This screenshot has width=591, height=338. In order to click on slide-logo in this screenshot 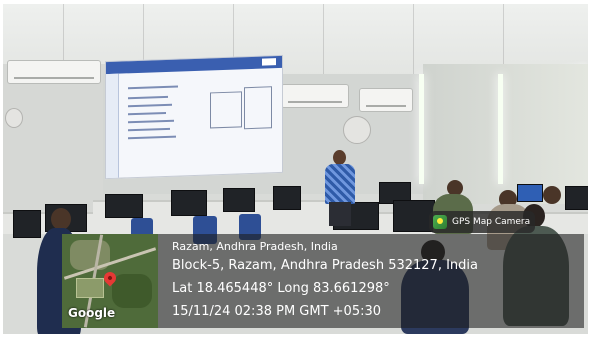, I will do `click(269, 62)`.